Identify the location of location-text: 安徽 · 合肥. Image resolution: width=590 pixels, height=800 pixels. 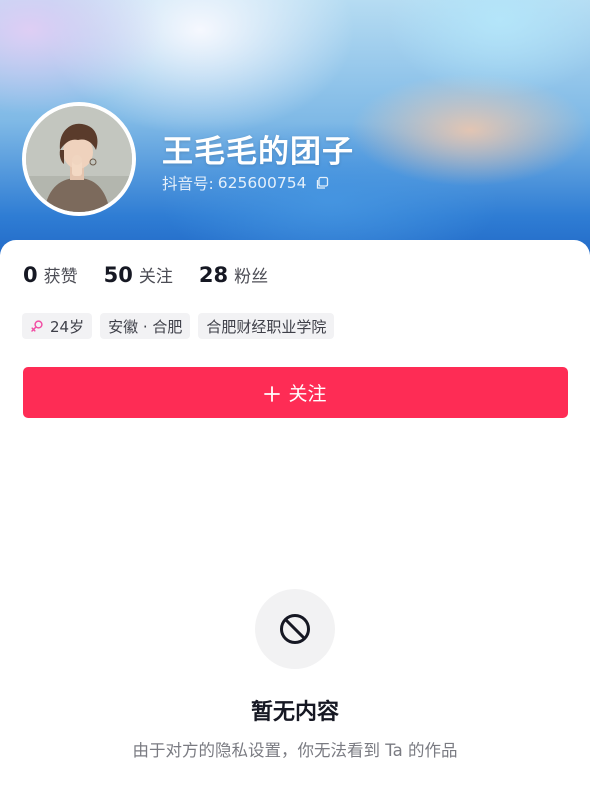
(145, 326).